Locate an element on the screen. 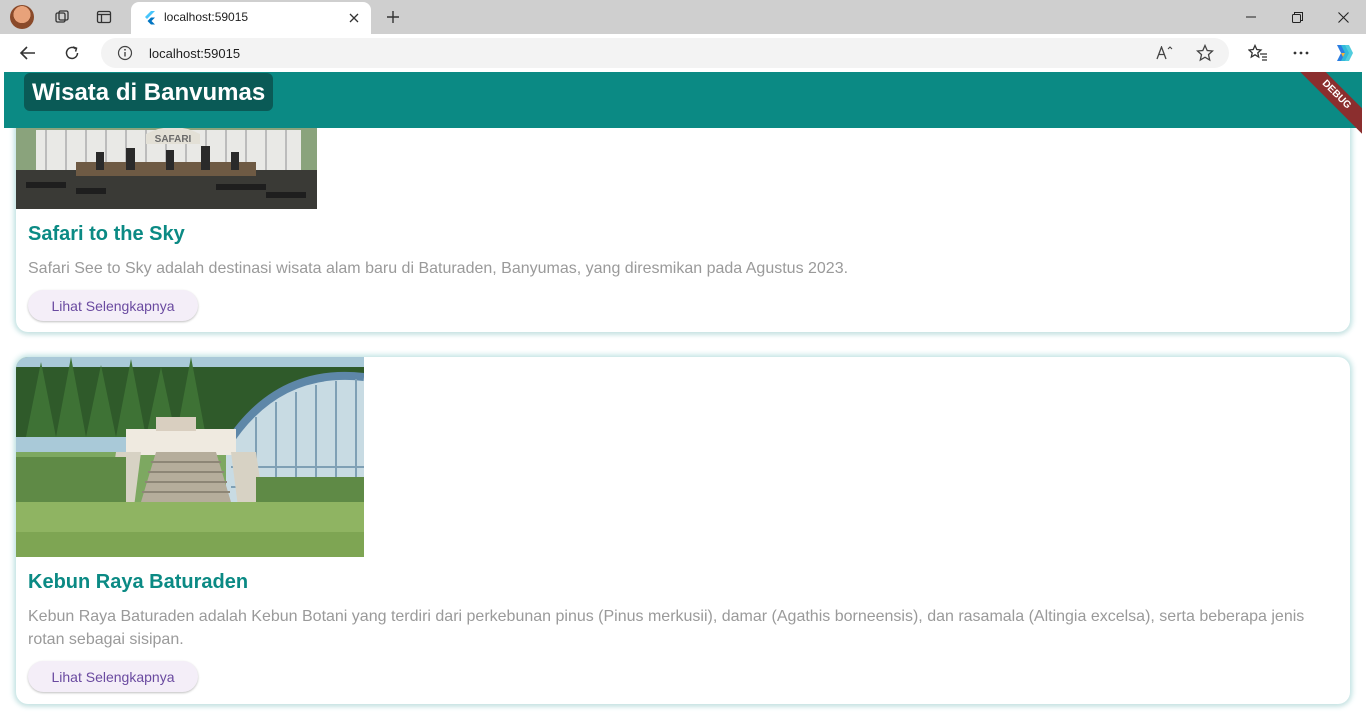 The width and height of the screenshot is (1366, 720). flutter-favicon is located at coordinates (150, 18).